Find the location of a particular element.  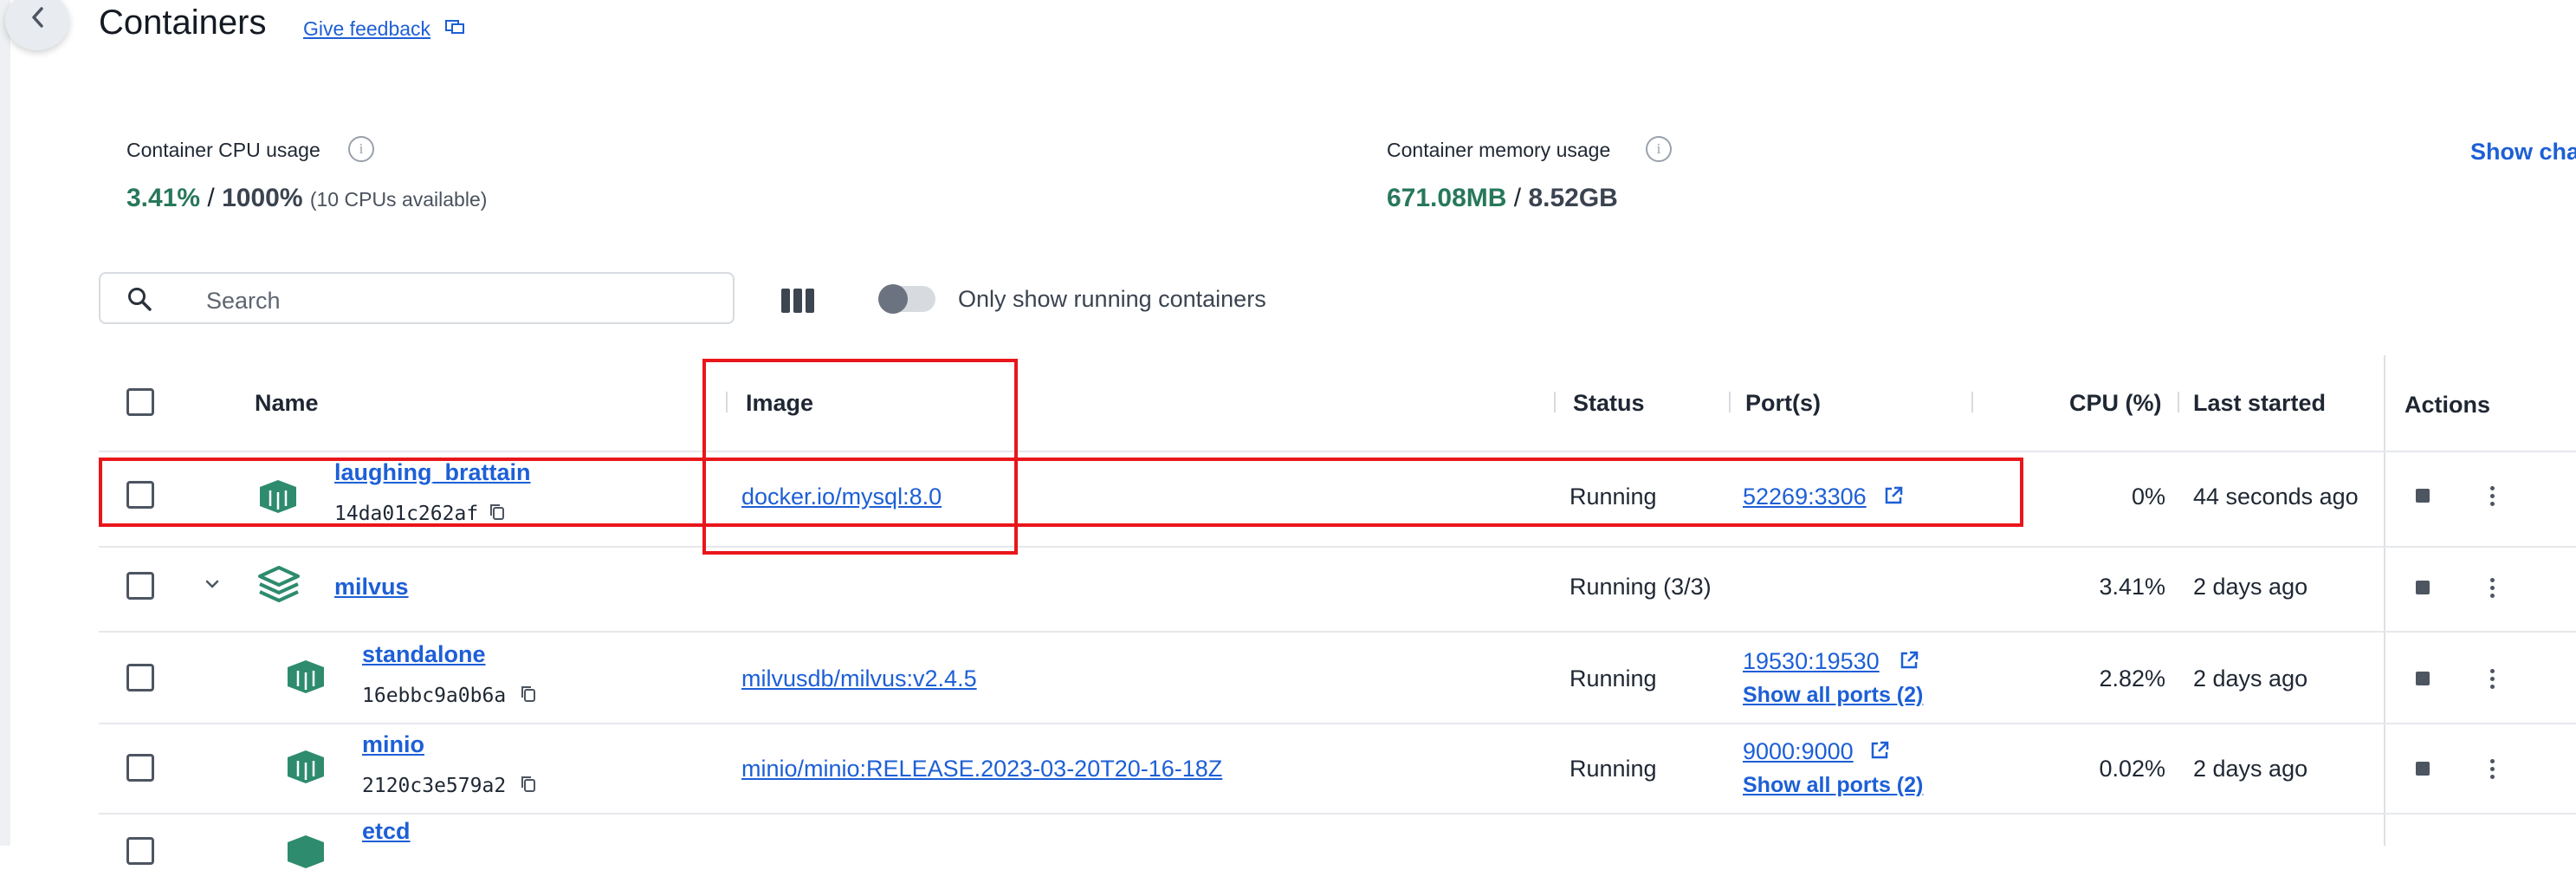

image-link: milvusdb/milvus:v2.4.5 is located at coordinates (859, 678).